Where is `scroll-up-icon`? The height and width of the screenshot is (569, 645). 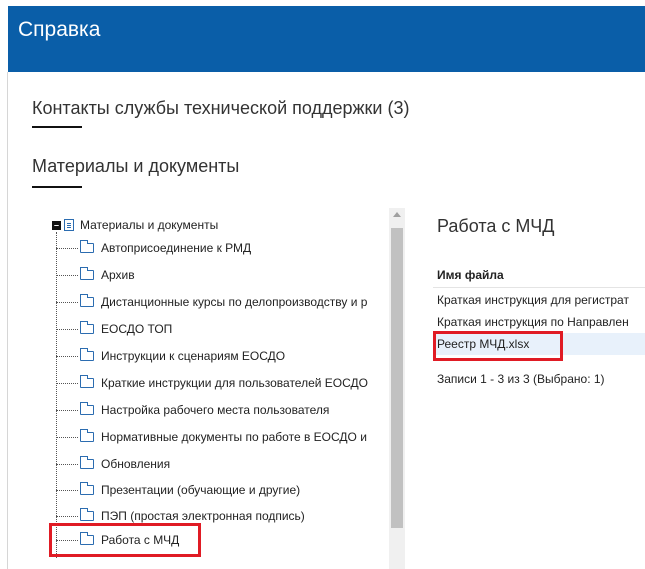 scroll-up-icon is located at coordinates (397, 214).